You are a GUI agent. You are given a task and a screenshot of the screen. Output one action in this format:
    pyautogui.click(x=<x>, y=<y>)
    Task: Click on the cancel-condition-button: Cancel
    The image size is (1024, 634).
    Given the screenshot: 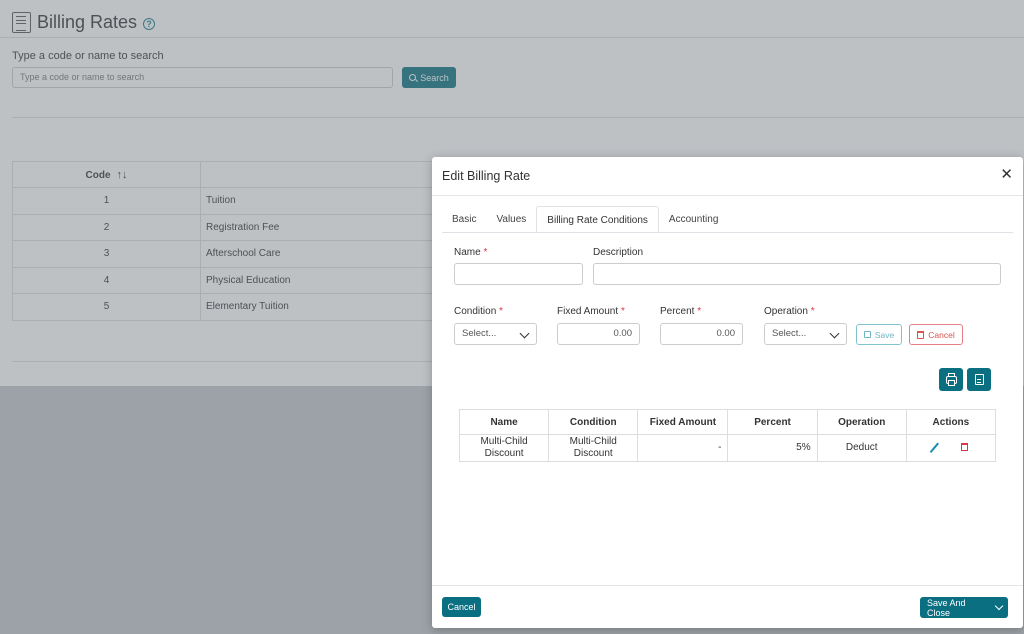 What is the action you would take?
    pyautogui.click(x=936, y=334)
    